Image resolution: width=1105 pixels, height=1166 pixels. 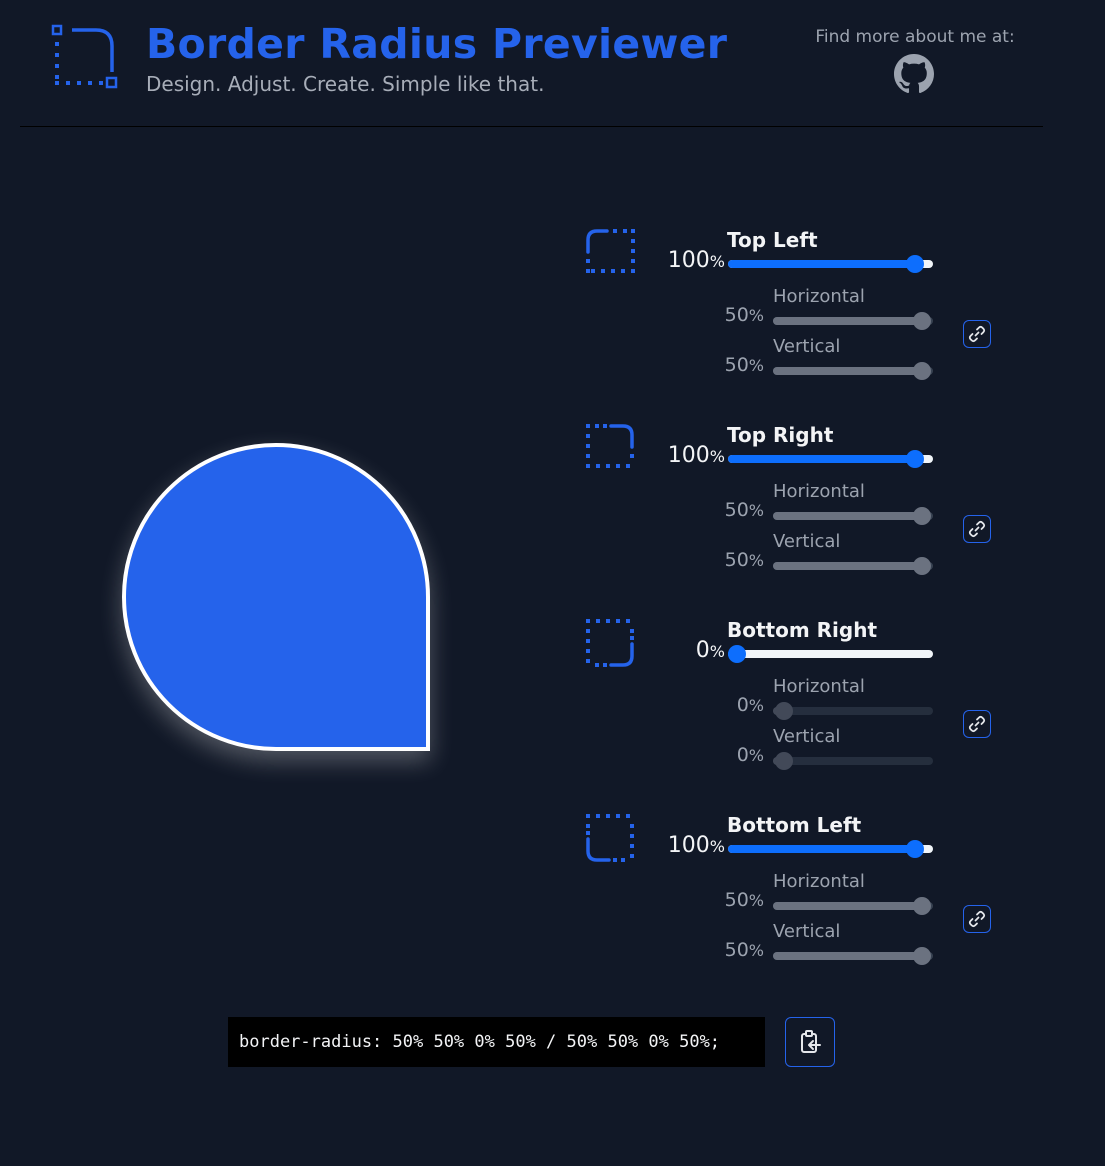 What do you see at coordinates (710, 650) in the screenshot?
I see `corner-value: 0%` at bounding box center [710, 650].